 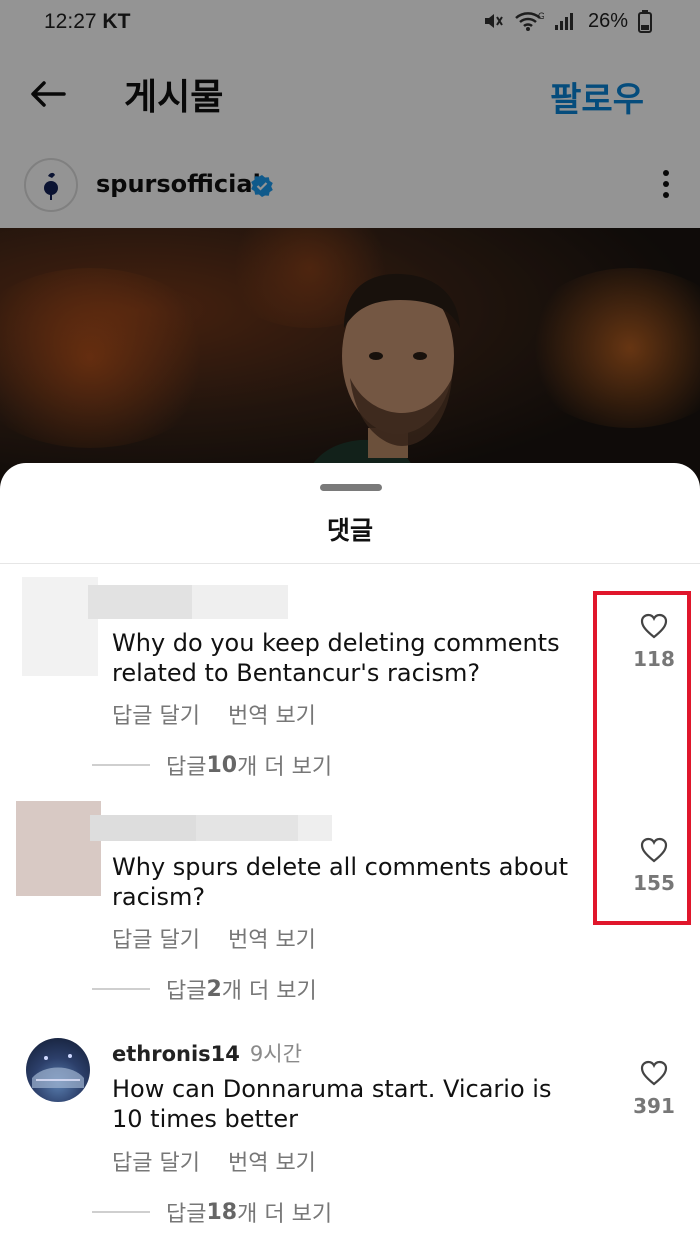 I want to click on avatar, so click(x=58, y=1070).